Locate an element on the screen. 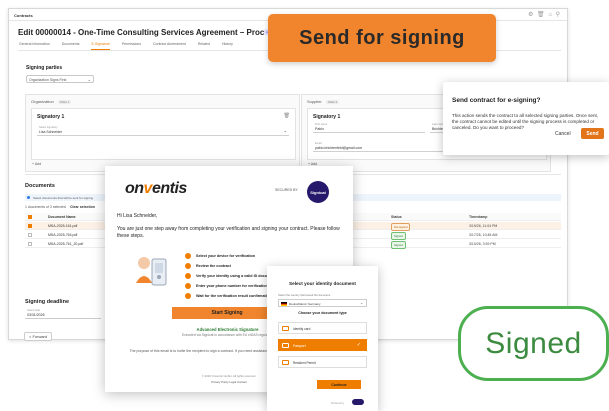  doc-option-passport: Passport ✓ is located at coordinates (322, 345).